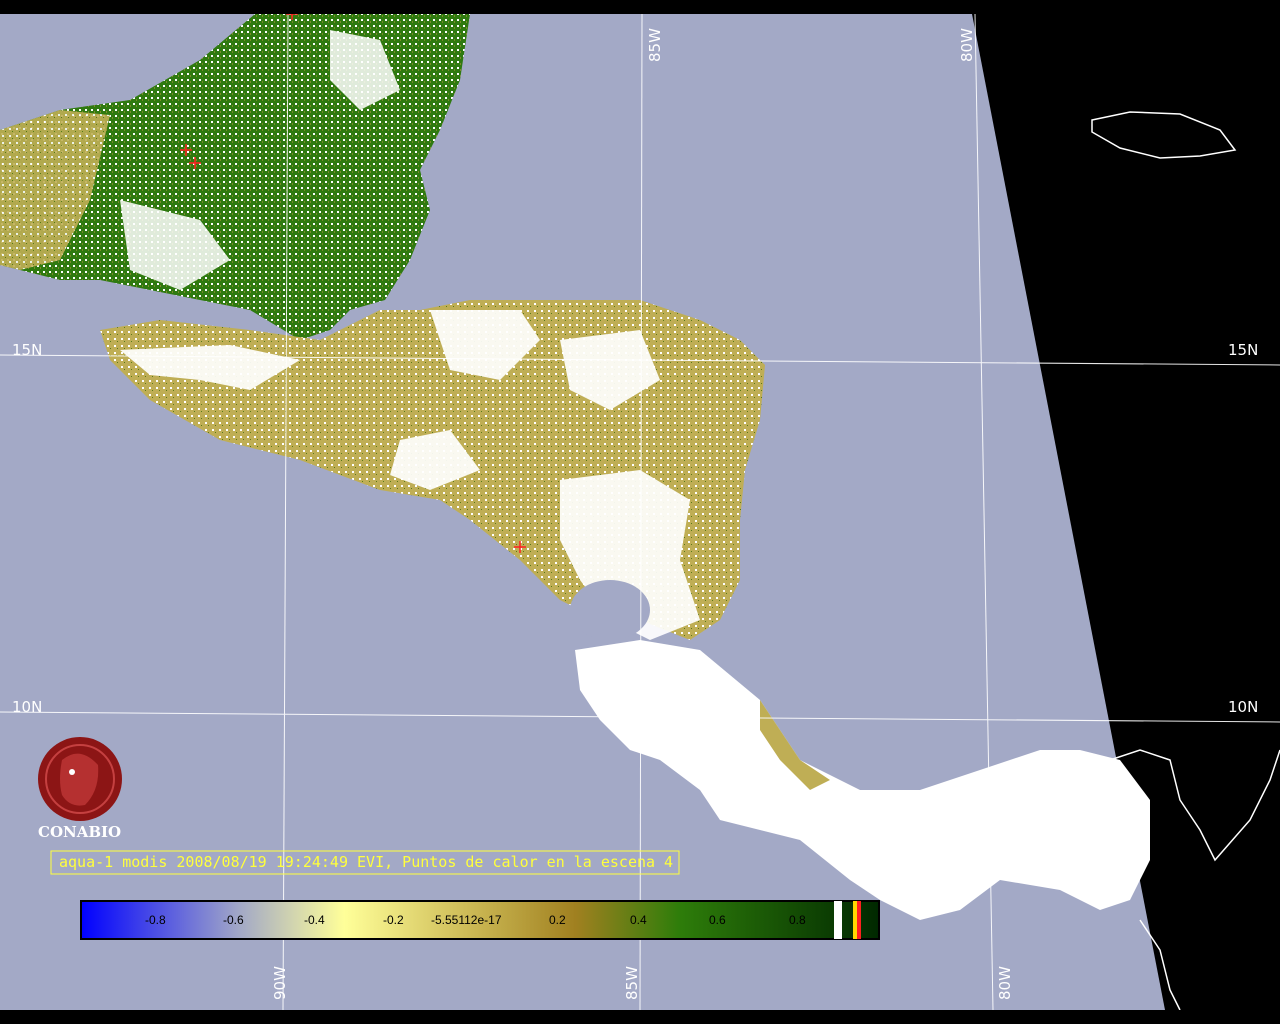  I want to click on lon-label-80w-bottom: 80W, so click(1005, 983).